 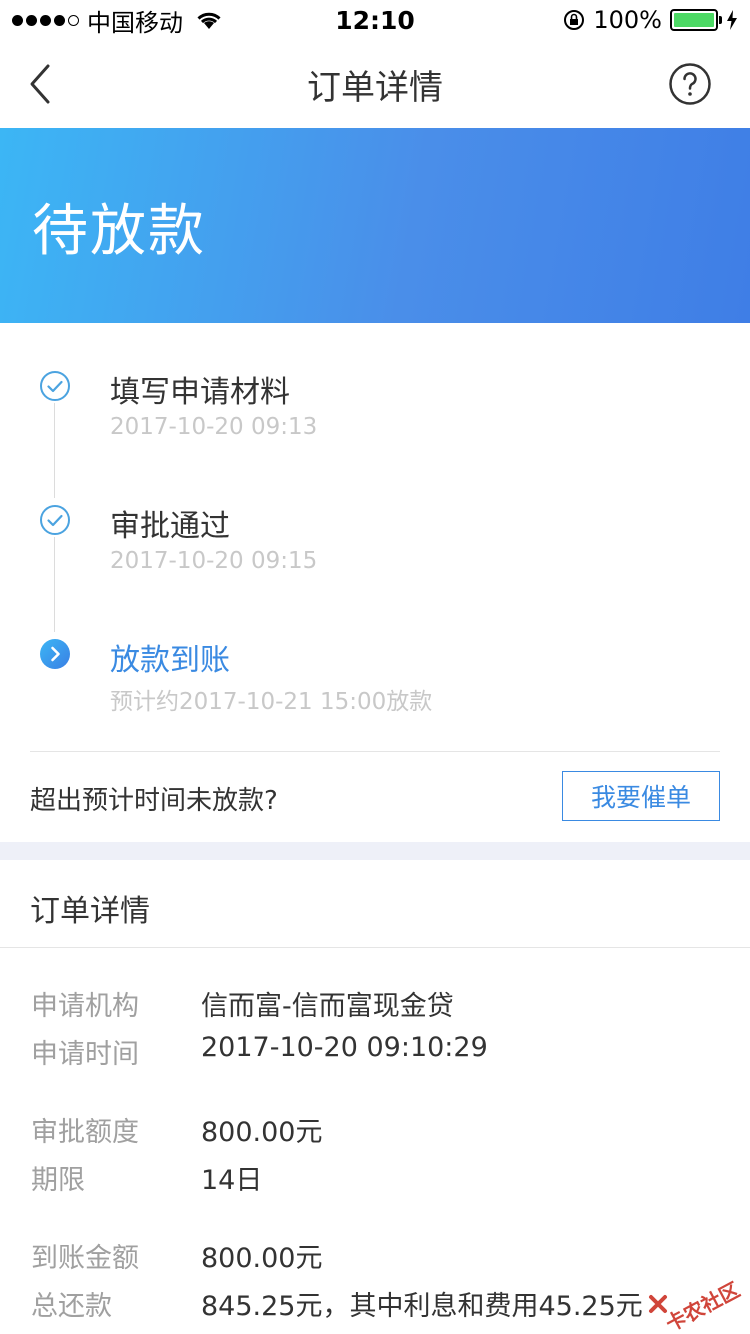 I want to click on detail-label: 申请机构, so click(x=85, y=1006).